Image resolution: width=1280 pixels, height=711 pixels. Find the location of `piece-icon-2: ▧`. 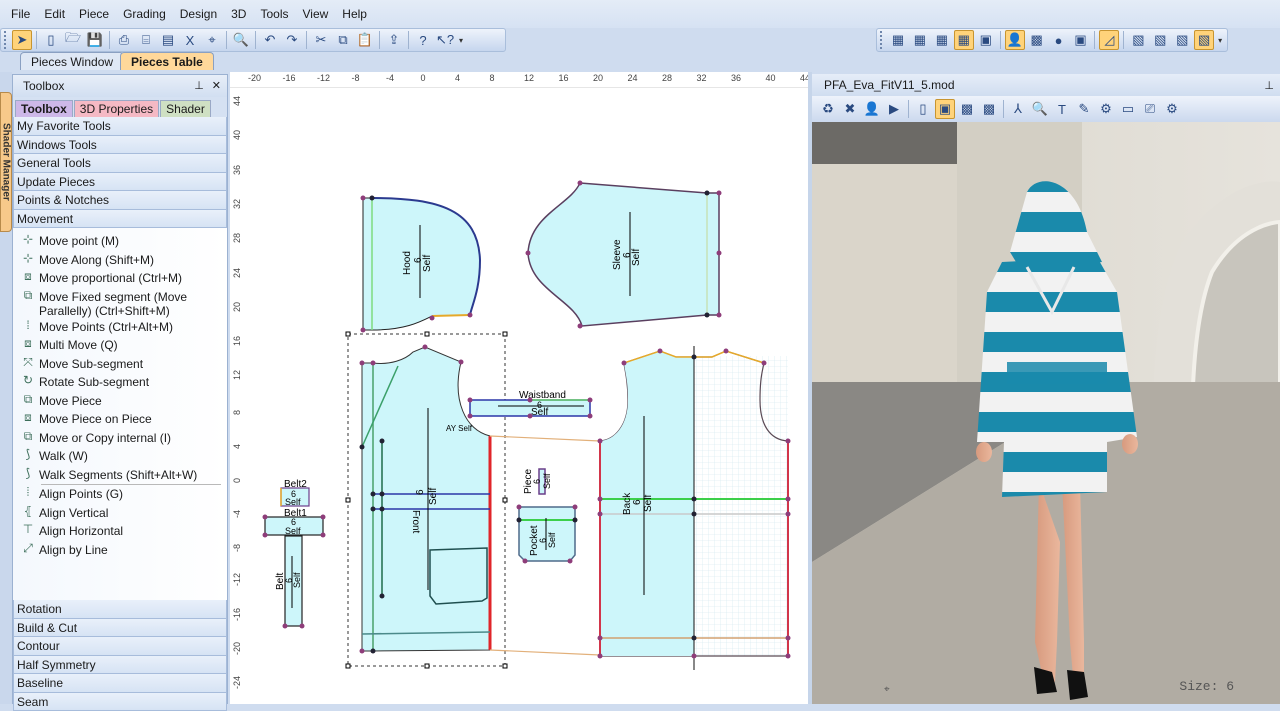

piece-icon-2: ▧ is located at coordinates (1160, 40).